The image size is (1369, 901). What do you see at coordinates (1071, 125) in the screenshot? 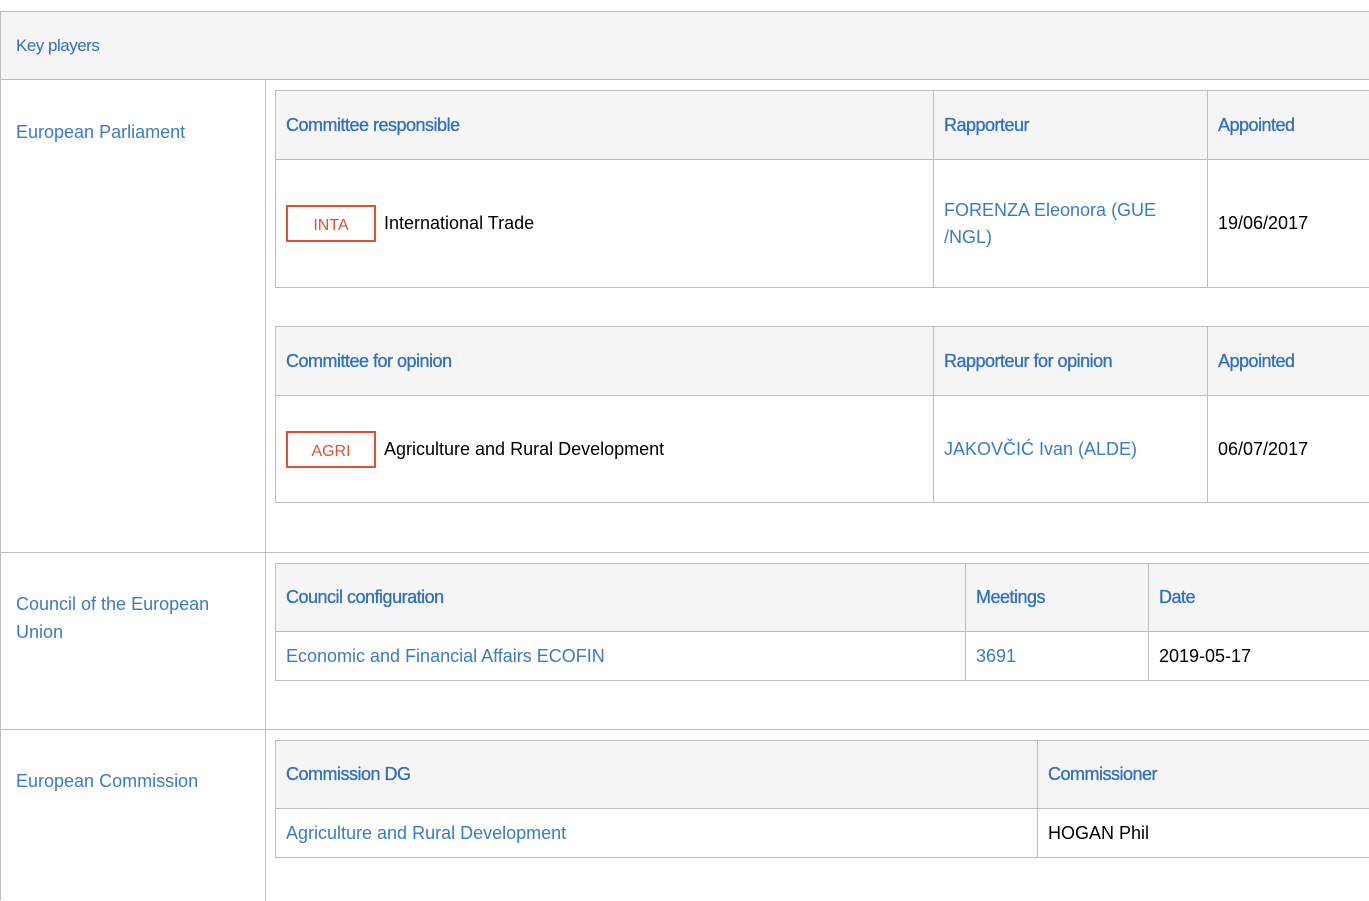
I see `header-rapporteur: Rapporteur` at bounding box center [1071, 125].